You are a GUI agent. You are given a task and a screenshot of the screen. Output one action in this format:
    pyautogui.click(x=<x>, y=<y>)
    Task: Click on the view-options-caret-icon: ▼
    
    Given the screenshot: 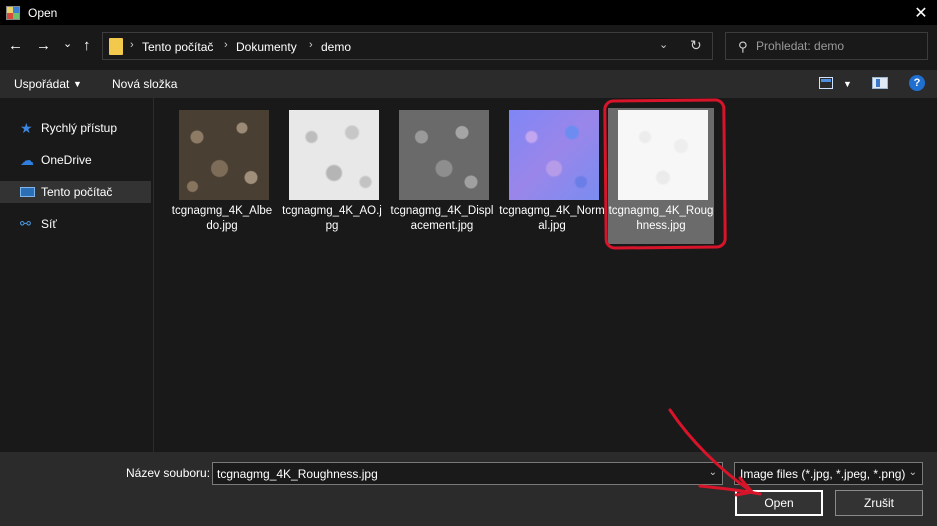 What is the action you would take?
    pyautogui.click(x=847, y=84)
    